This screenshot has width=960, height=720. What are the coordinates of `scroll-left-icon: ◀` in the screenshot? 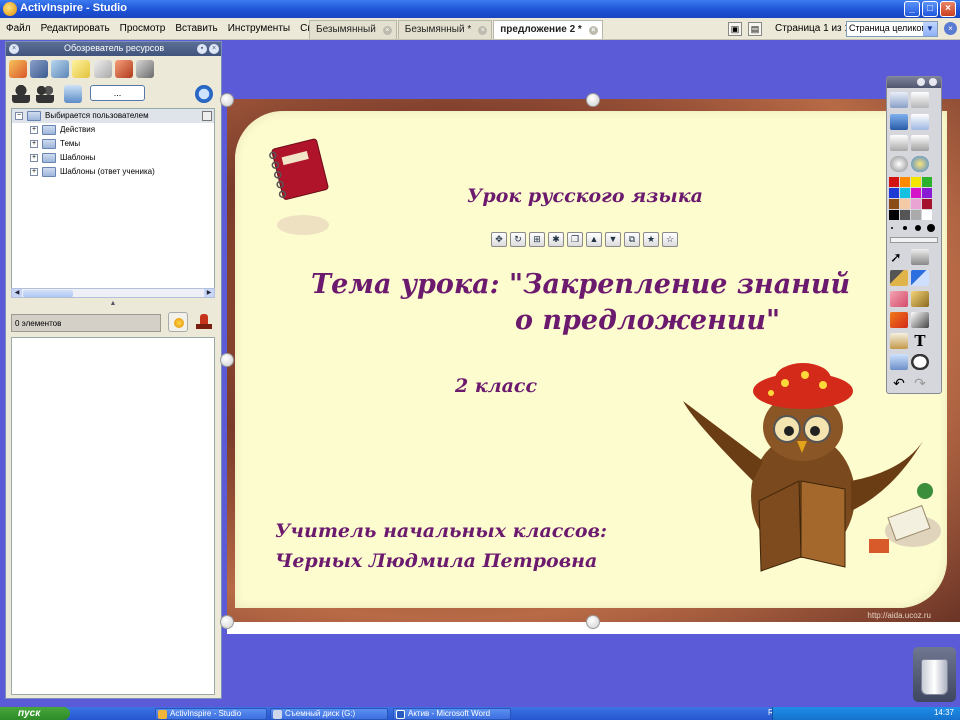 It's located at (17, 293).